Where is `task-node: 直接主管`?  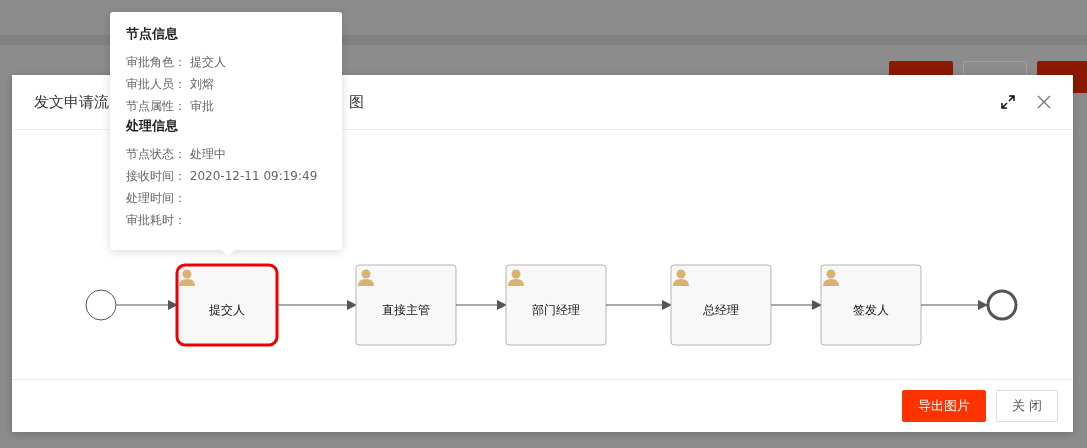 task-node: 直接主管 is located at coordinates (406, 305).